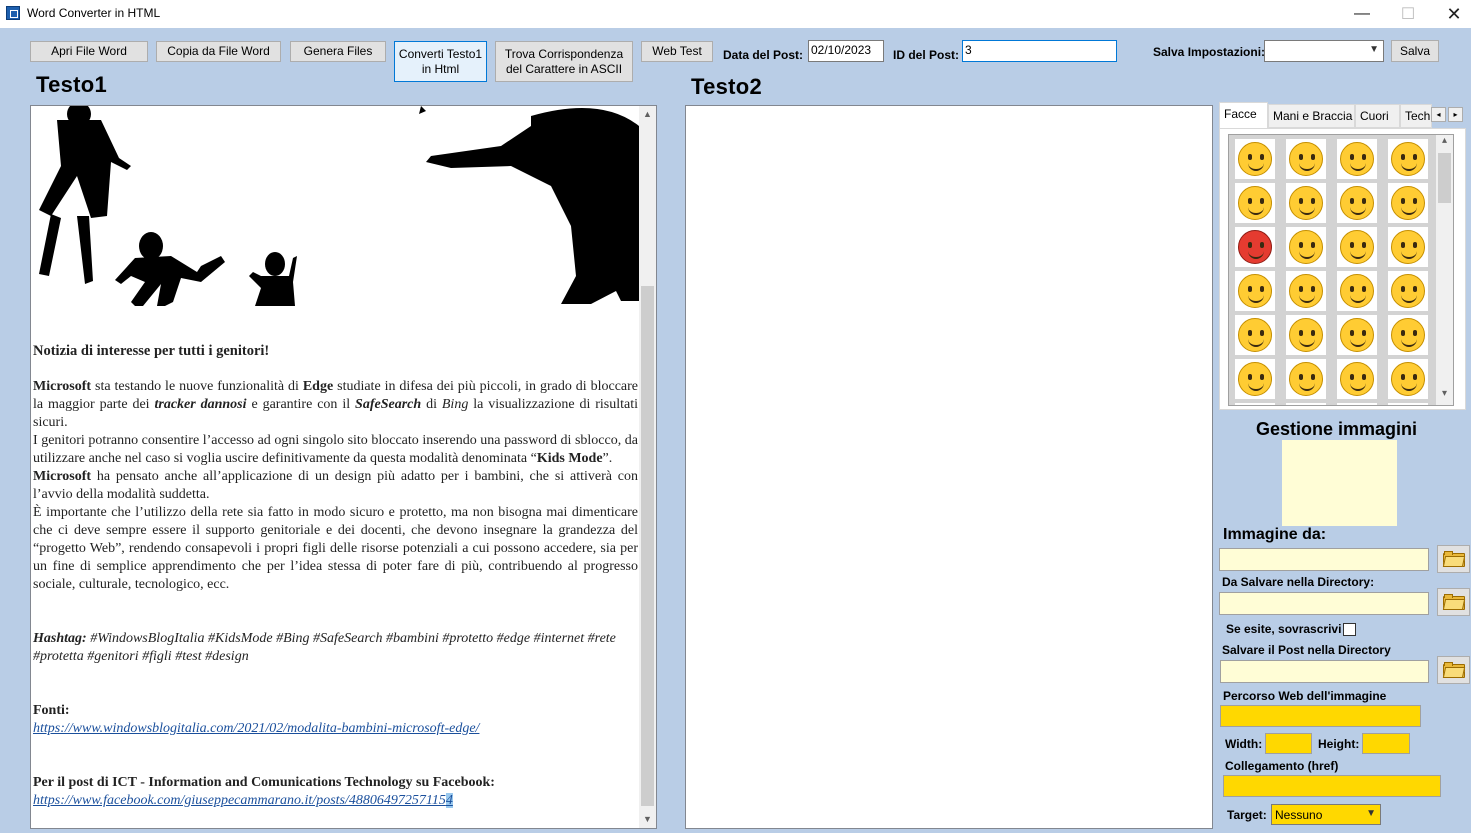 The image size is (1471, 833). Describe the element at coordinates (62, 386) in the screenshot. I see `text-run: Microsoft` at that location.